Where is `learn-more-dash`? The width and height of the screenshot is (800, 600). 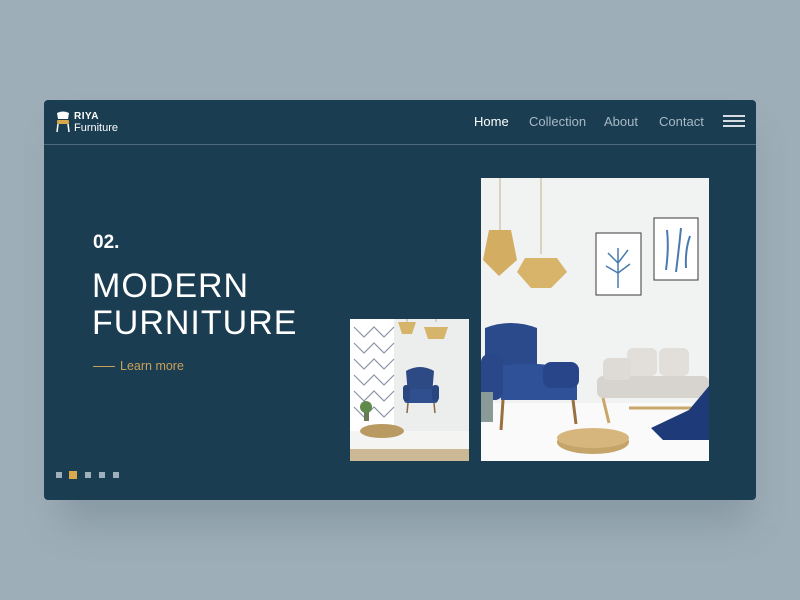 learn-more-dash is located at coordinates (104, 366).